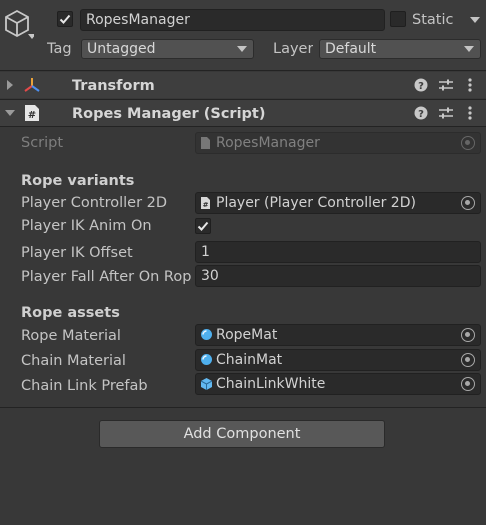 The width and height of the screenshot is (486, 525). Describe the element at coordinates (205, 252) in the screenshot. I see `ik-offset-value: 1` at that location.